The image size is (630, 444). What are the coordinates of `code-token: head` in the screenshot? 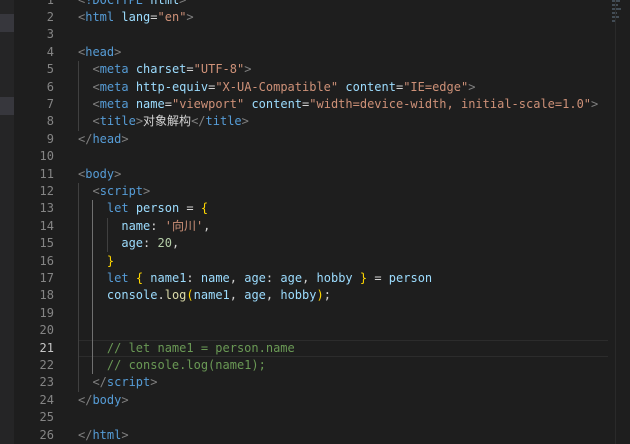 It's located at (107, 138).